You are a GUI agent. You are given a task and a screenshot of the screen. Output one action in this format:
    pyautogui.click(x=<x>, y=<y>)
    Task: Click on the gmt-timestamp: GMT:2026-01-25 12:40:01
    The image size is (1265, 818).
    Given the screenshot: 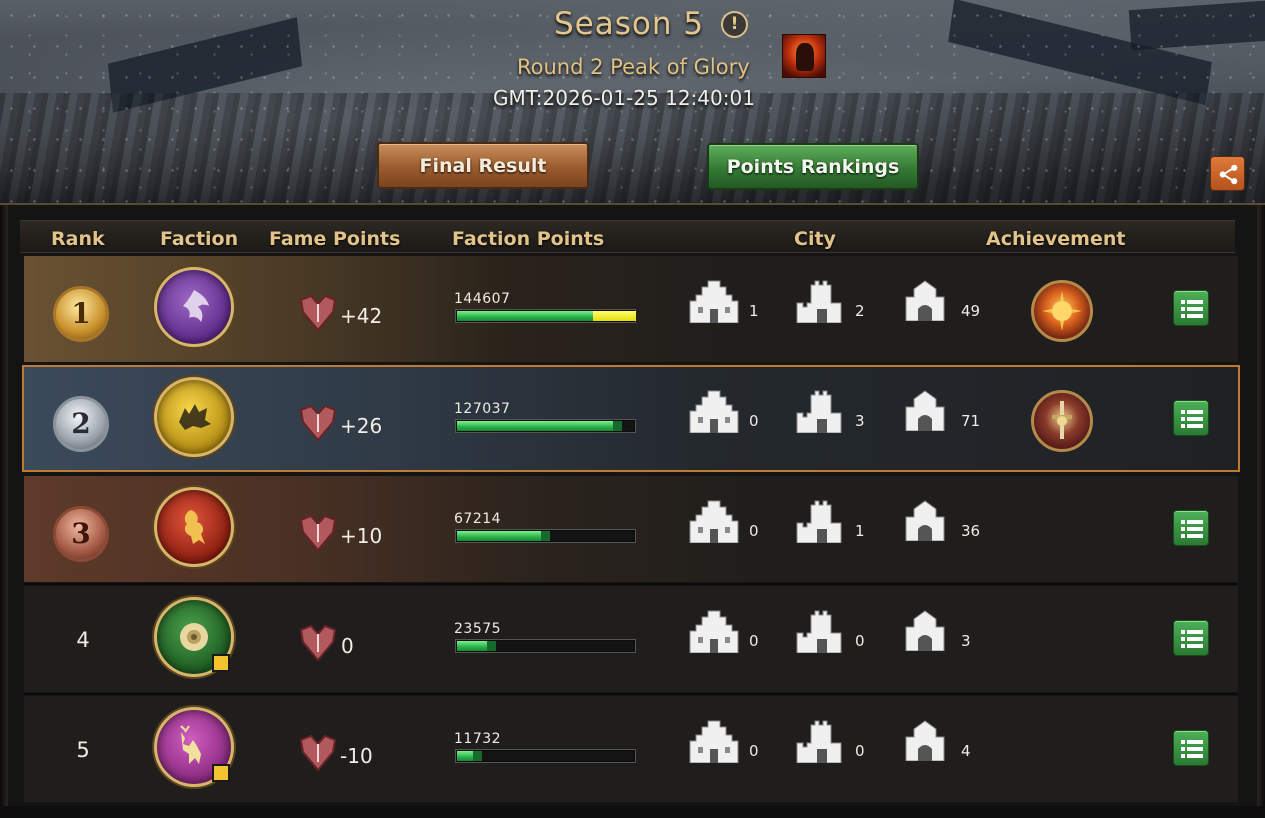 What is the action you would take?
    pyautogui.click(x=624, y=98)
    